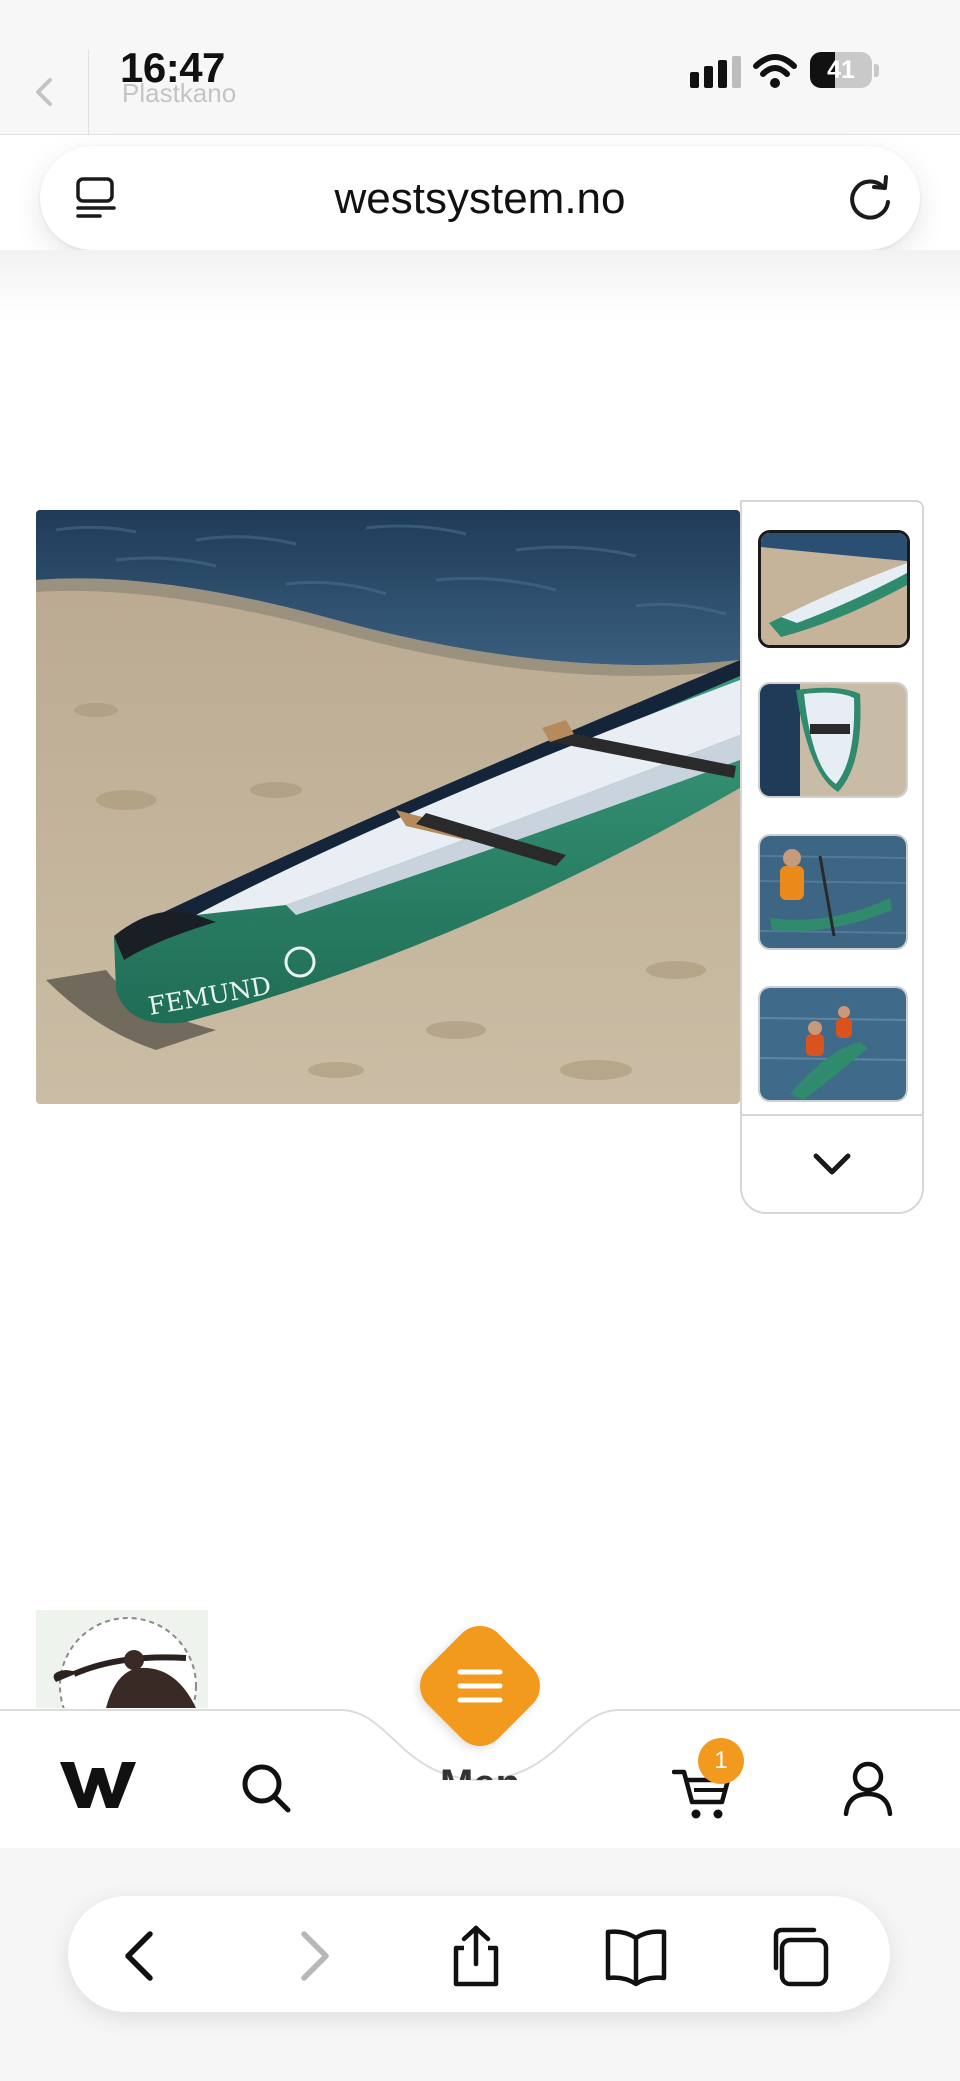 The image size is (960, 2081). What do you see at coordinates (480, 1768) in the screenshot?
I see `menu-label: Meny` at bounding box center [480, 1768].